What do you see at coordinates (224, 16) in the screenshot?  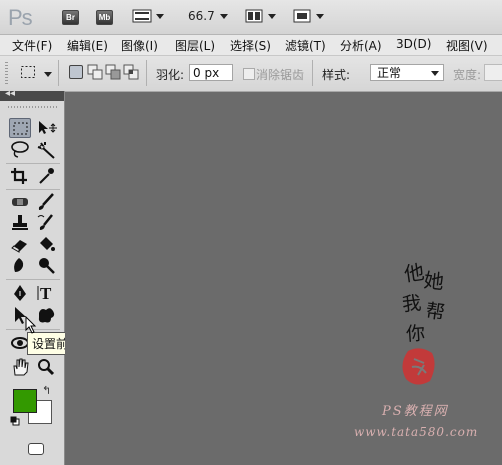 I see `zoom-dropdown-icon` at bounding box center [224, 16].